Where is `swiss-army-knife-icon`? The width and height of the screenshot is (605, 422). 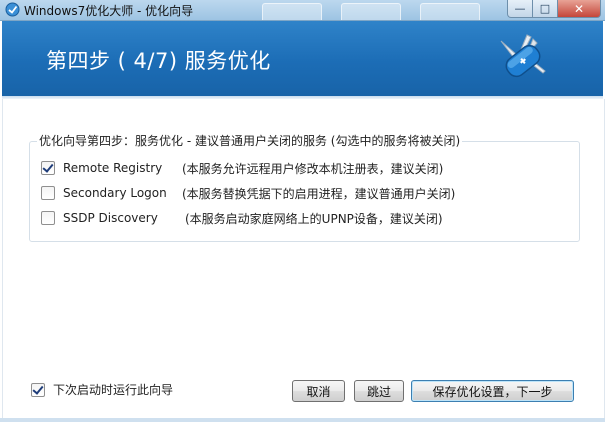 swiss-army-knife-icon is located at coordinates (523, 56).